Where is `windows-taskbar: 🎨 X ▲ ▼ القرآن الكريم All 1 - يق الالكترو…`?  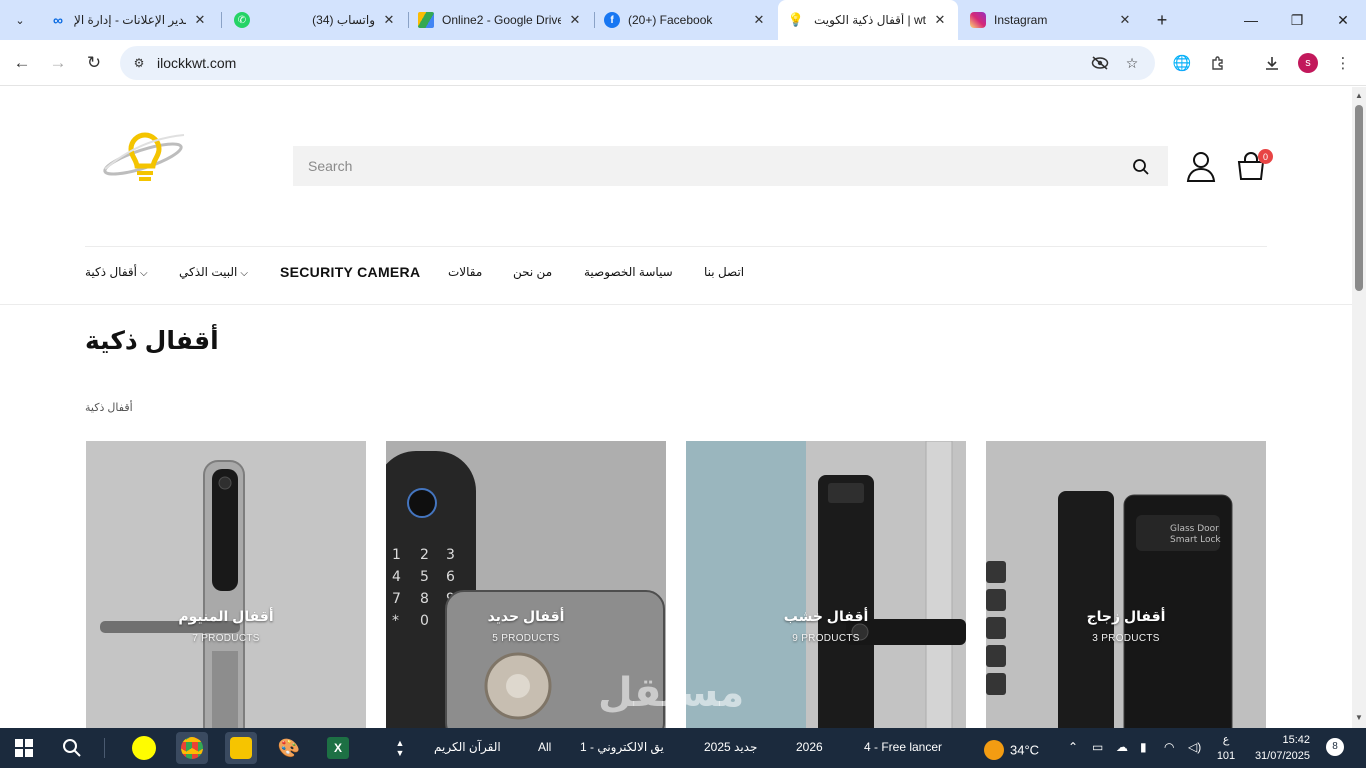
windows-taskbar: 🎨 X ▲ ▼ القرآن الكريم All 1 - يق الالكترو… is located at coordinates (683, 748).